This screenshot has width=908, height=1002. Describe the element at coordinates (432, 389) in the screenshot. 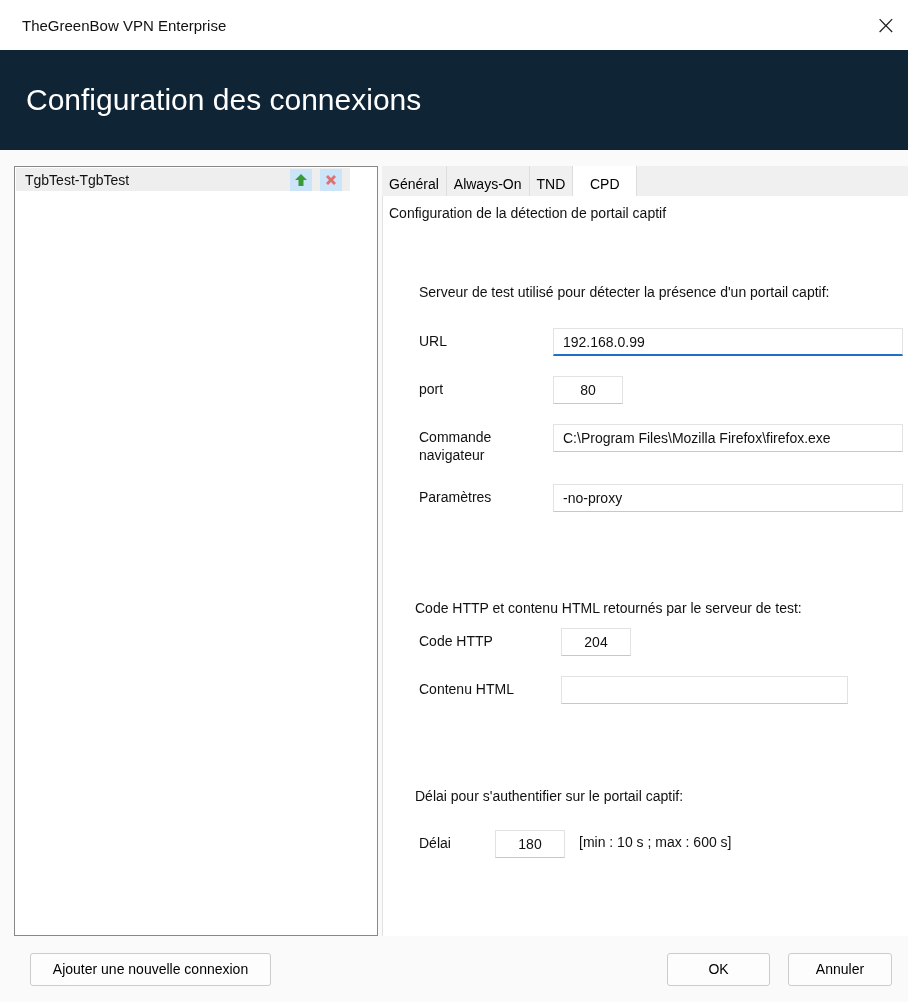

I see `field-label: port` at that location.